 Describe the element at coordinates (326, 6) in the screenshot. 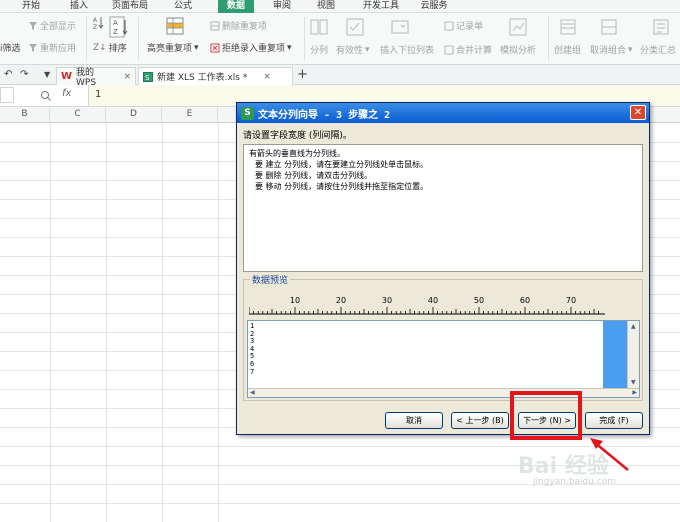

I see `tab-view: 视图` at that location.